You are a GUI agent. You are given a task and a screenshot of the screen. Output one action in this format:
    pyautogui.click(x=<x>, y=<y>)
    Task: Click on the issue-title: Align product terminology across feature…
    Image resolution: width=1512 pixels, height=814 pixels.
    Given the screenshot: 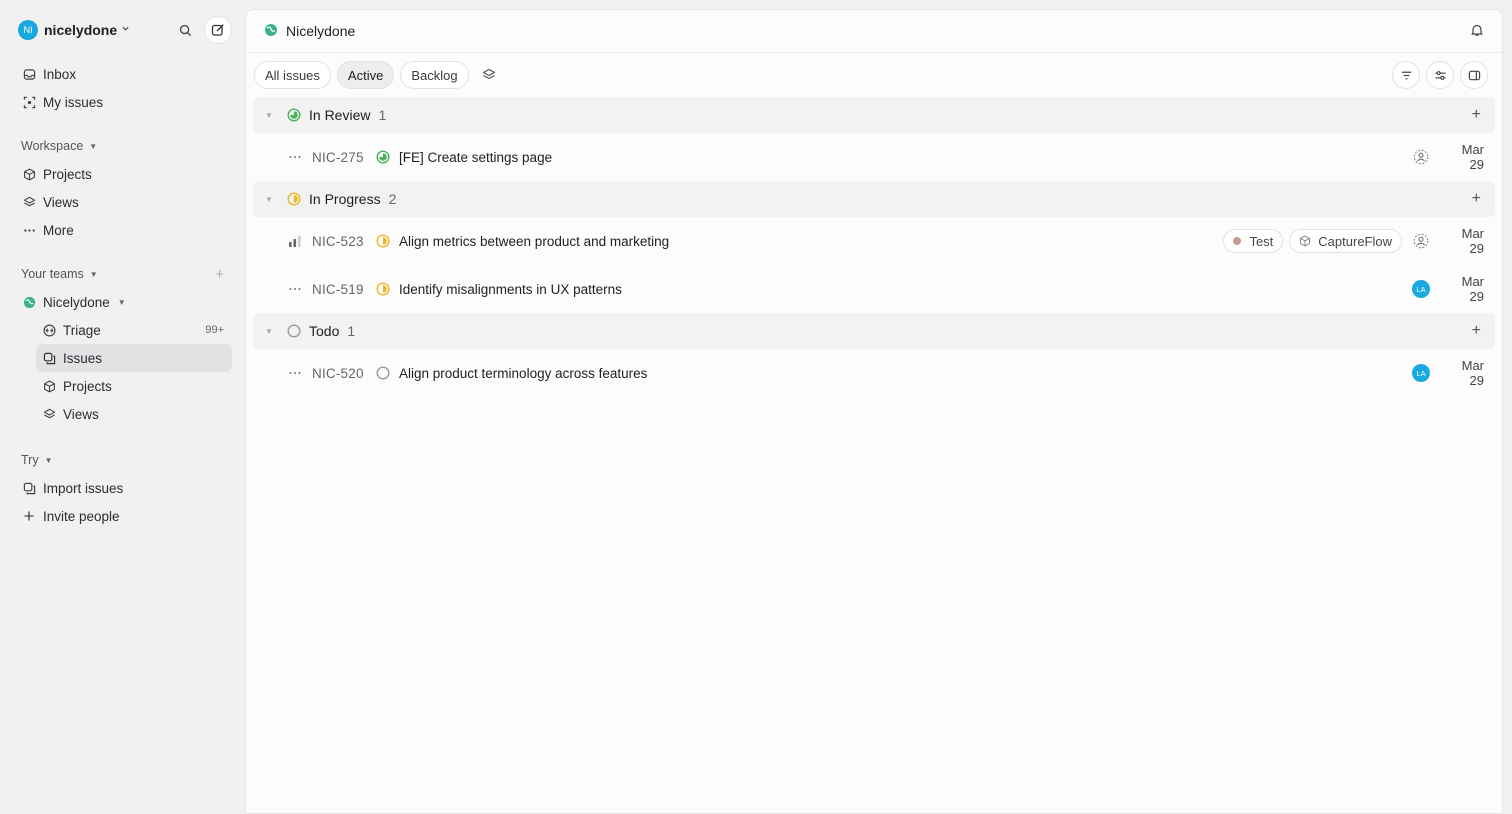 What is the action you would take?
    pyautogui.click(x=523, y=373)
    